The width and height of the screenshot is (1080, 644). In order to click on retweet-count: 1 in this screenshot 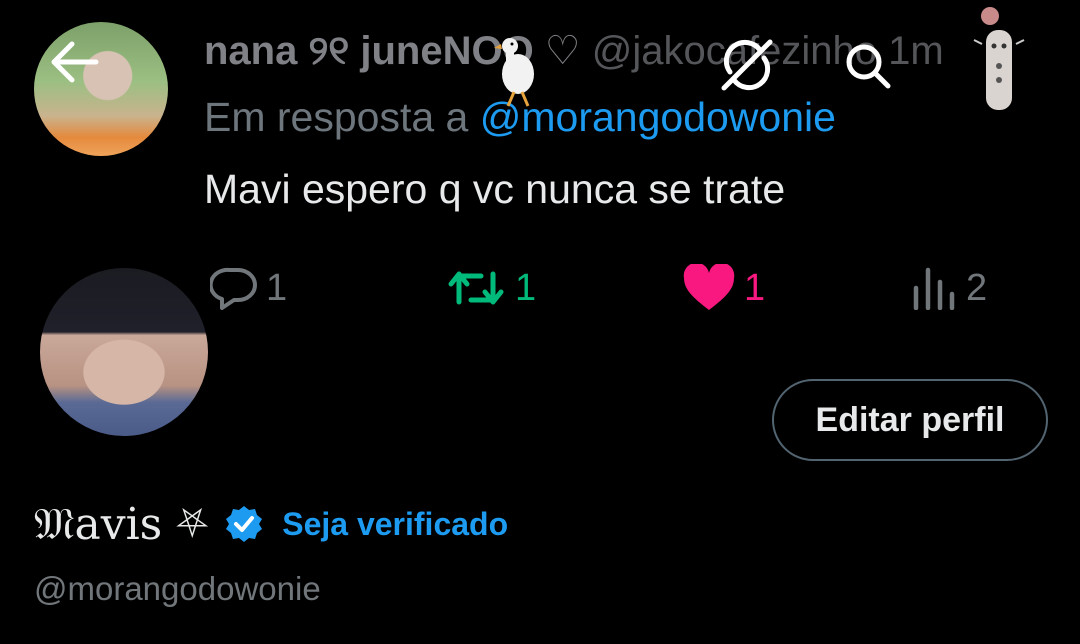, I will do `click(526, 287)`.